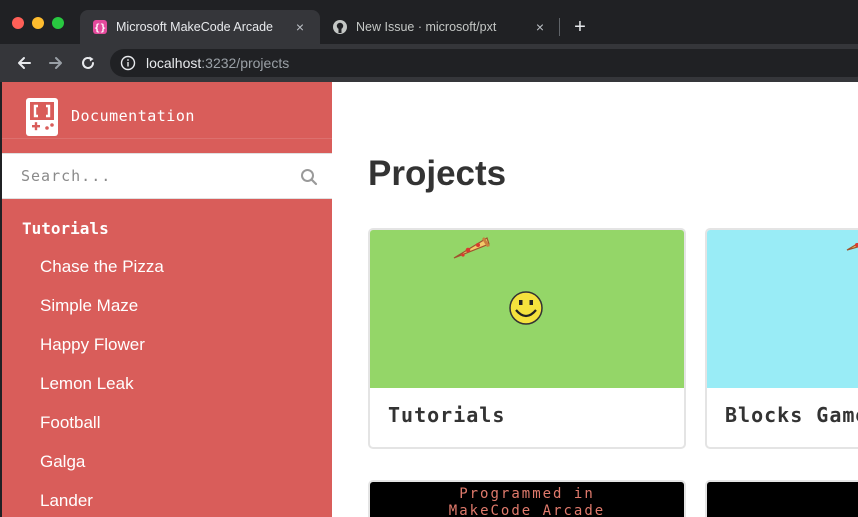 The height and width of the screenshot is (517, 858). I want to click on url-path: :3232/projects, so click(245, 63).